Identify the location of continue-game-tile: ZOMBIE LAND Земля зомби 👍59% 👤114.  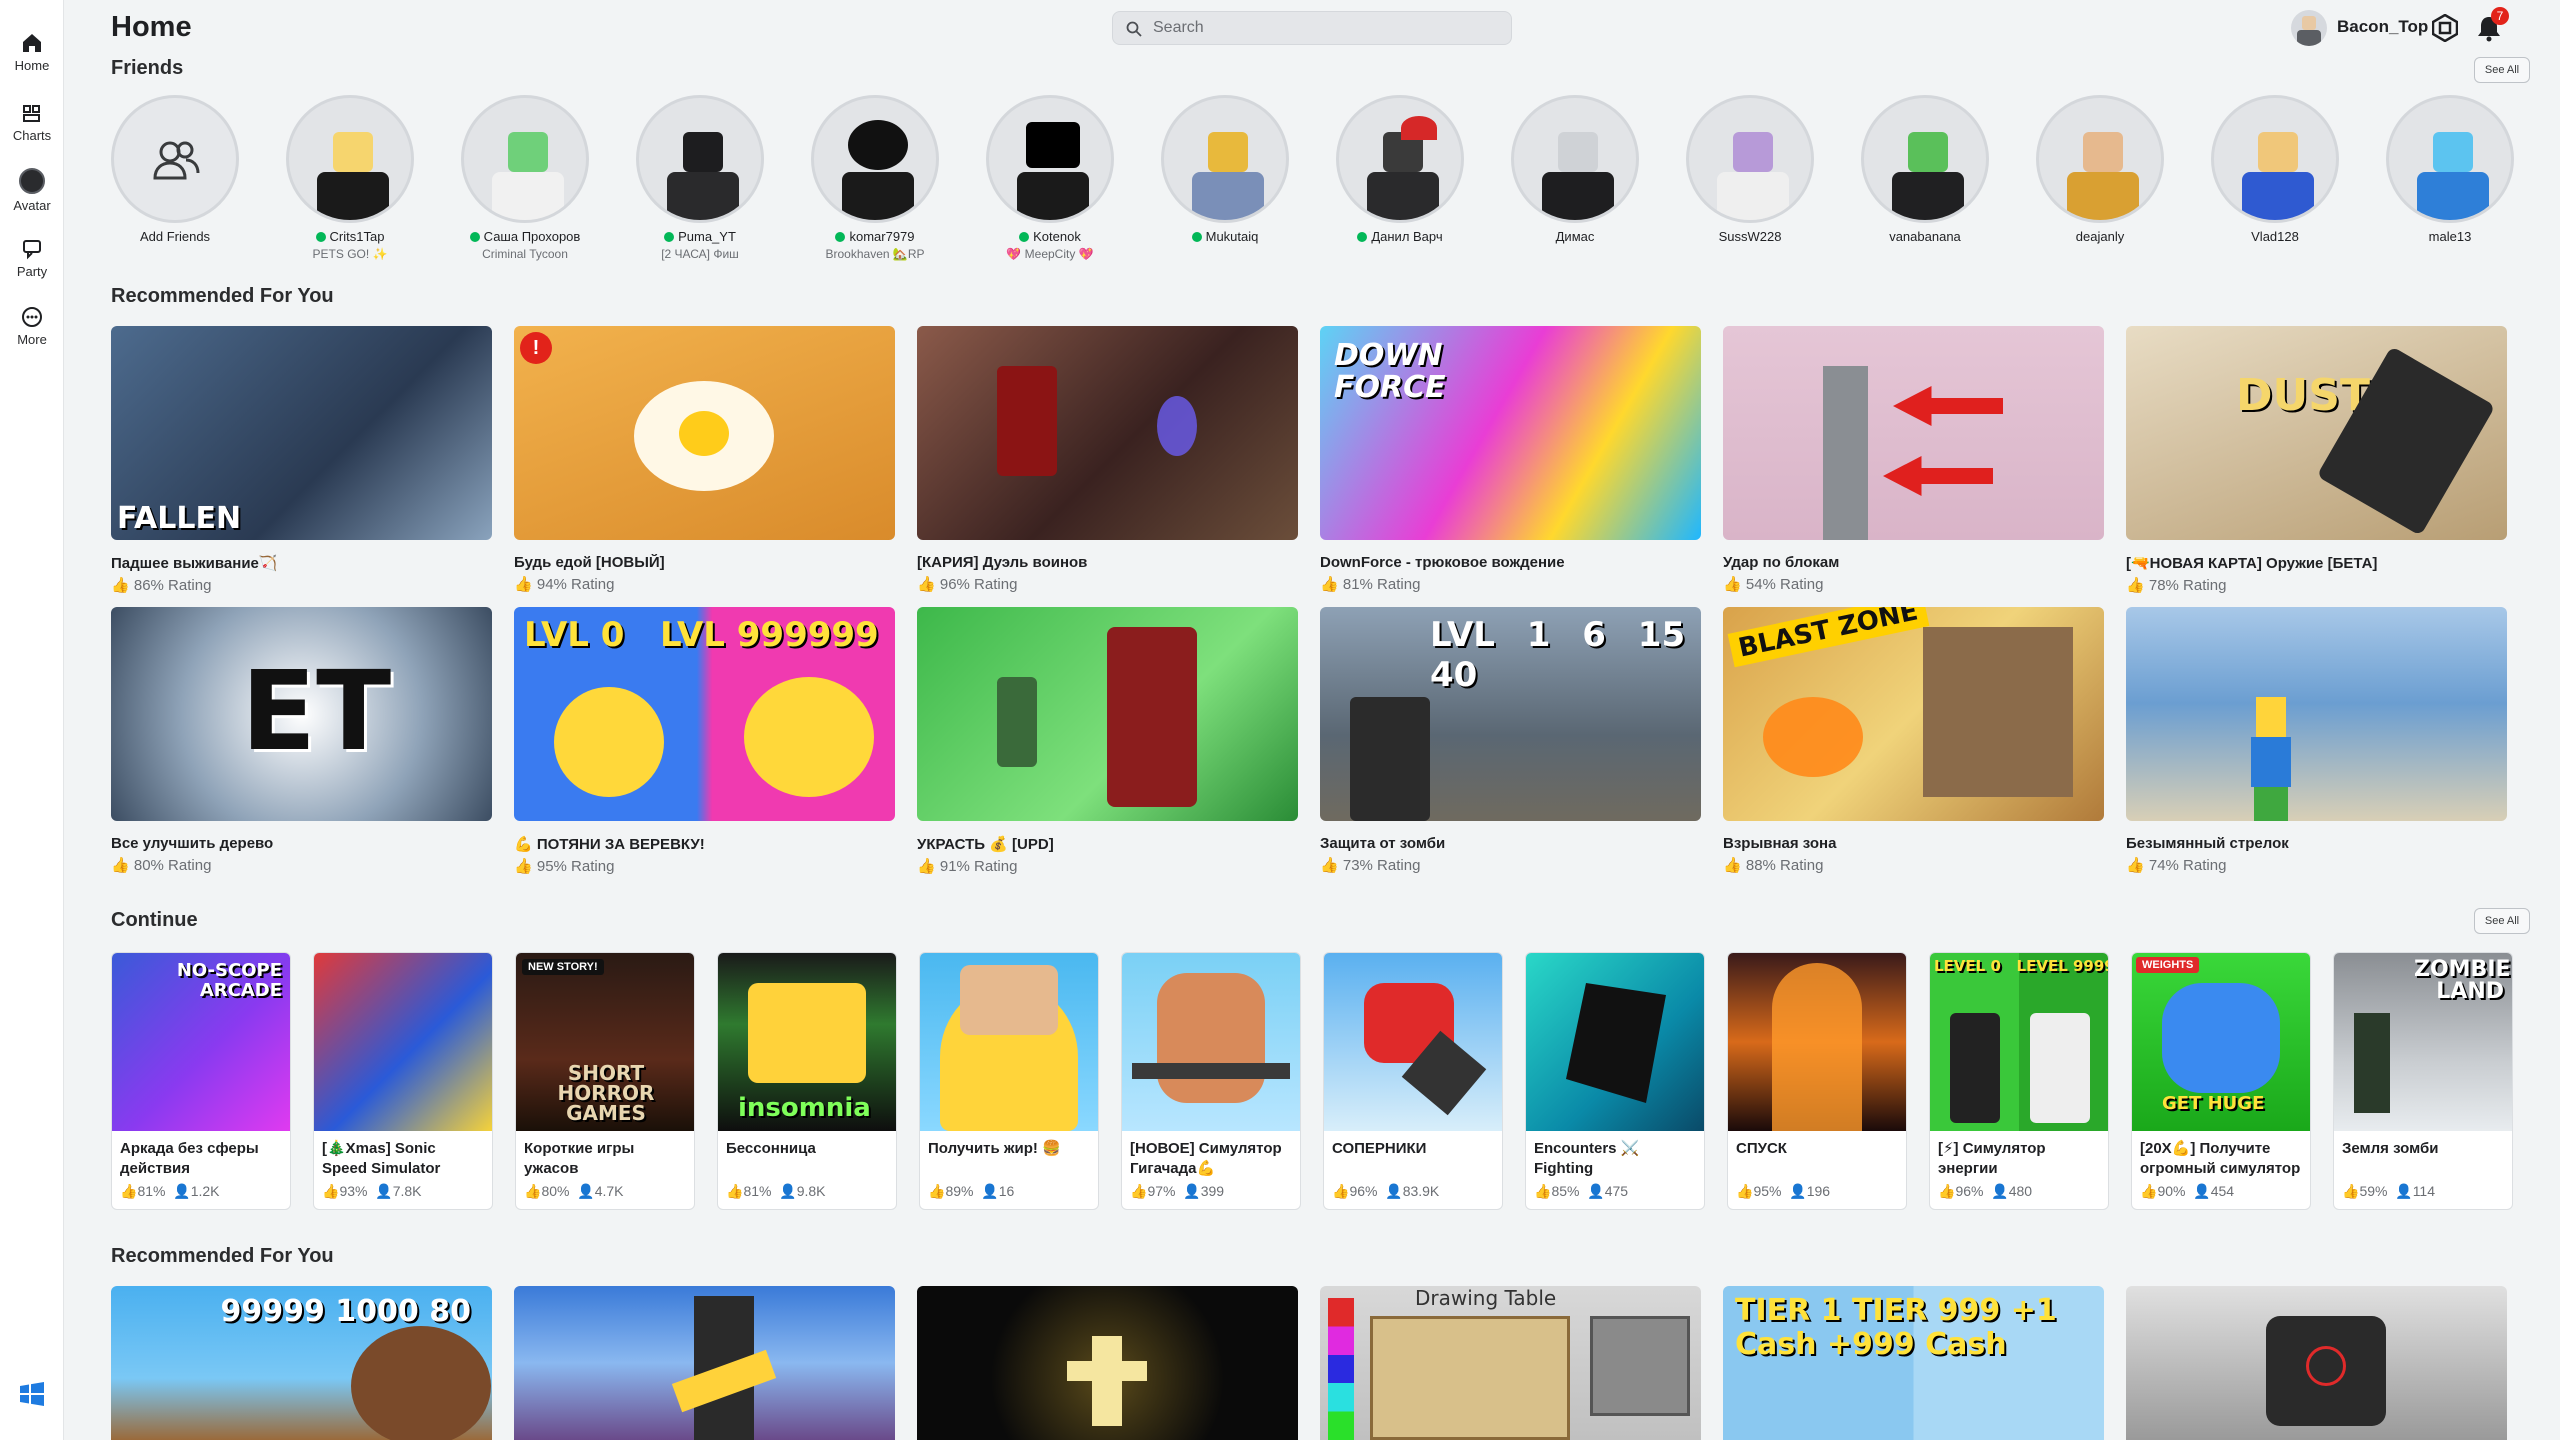
(2423, 1081).